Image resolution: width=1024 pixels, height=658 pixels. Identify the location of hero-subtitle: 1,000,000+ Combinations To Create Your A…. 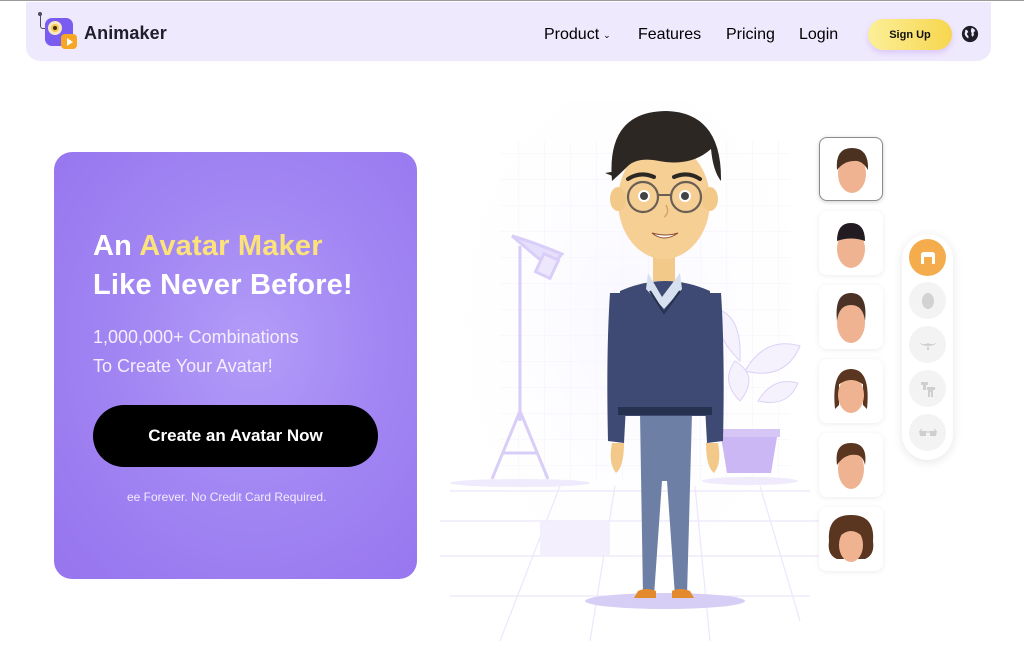
(196, 352).